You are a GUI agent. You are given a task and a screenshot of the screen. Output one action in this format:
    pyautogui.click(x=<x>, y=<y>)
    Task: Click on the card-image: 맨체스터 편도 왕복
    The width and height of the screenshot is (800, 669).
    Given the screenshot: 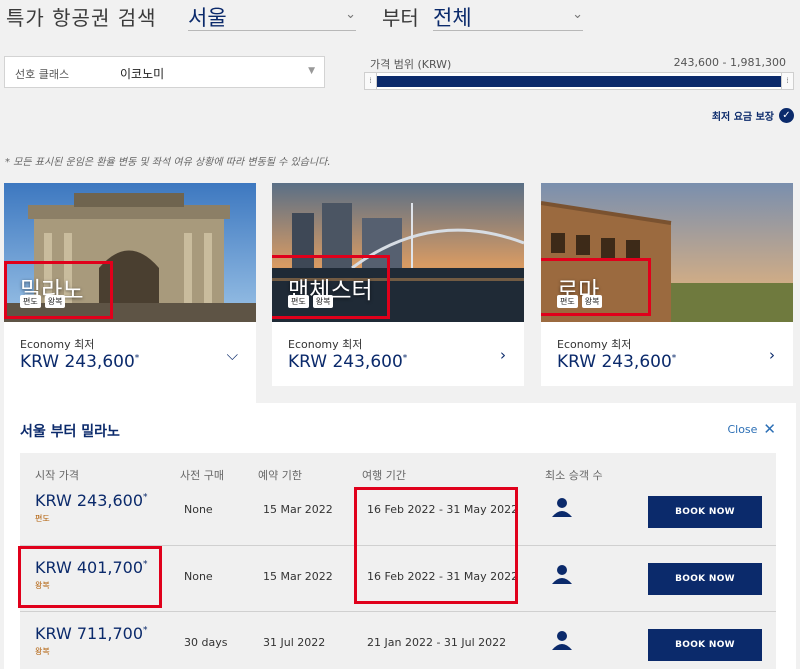 What is the action you would take?
    pyautogui.click(x=398, y=252)
    